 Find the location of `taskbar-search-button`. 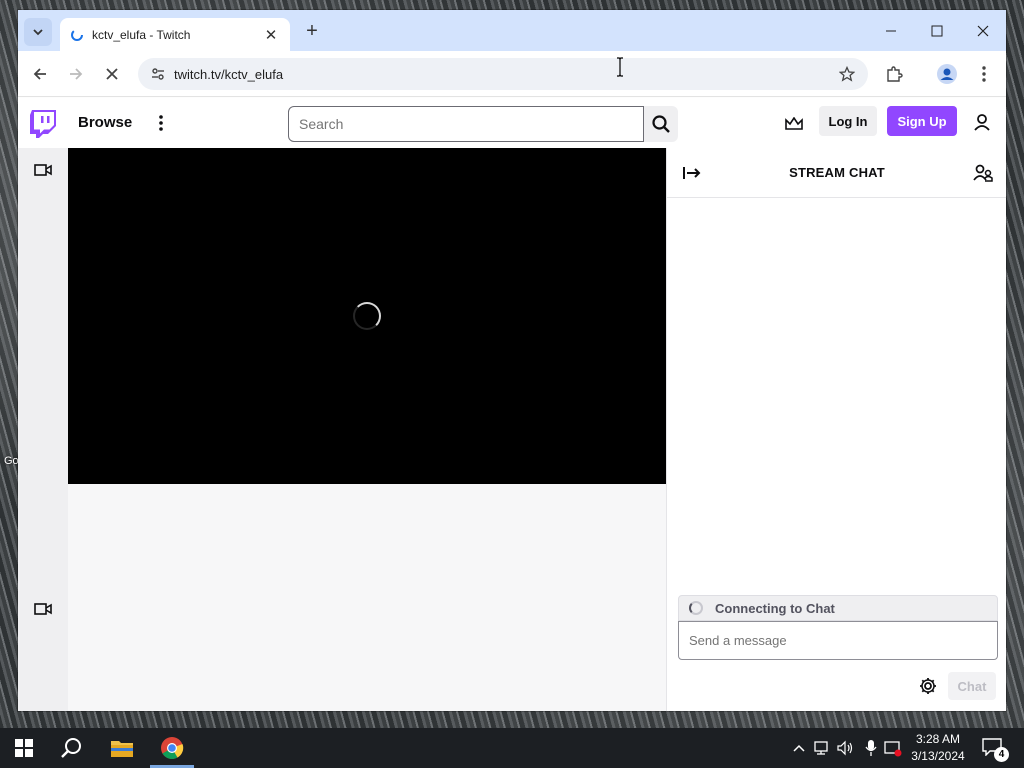

taskbar-search-button is located at coordinates (72, 748).